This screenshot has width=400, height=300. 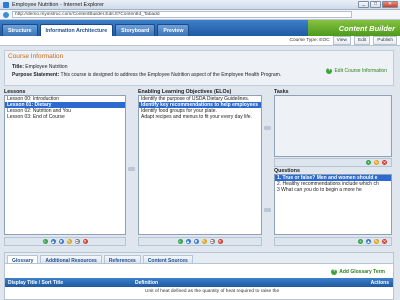 What do you see at coordinates (76, 30) in the screenshot?
I see `tab-information-architecture: Information Architecture` at bounding box center [76, 30].